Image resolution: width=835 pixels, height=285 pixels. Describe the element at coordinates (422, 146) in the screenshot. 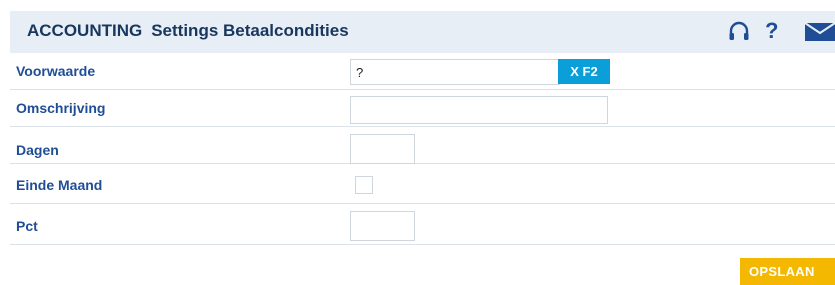

I see `row-dagen: Dagen` at that location.